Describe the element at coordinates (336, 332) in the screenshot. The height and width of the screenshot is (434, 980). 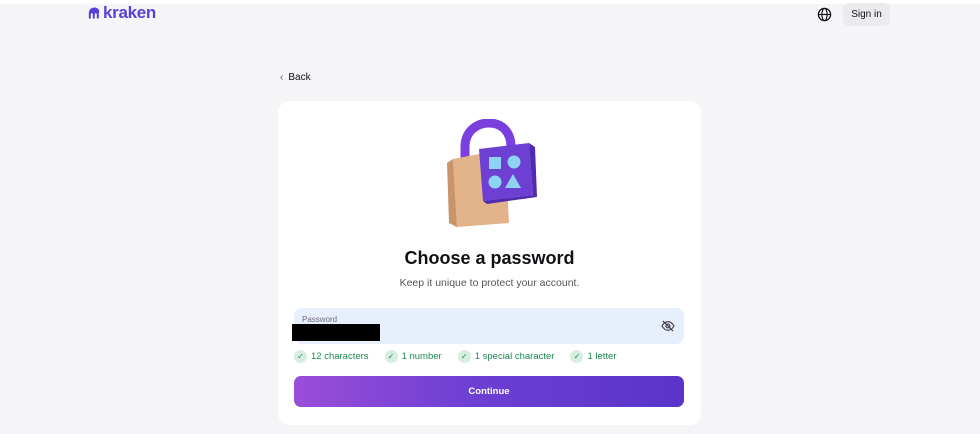
I see `password-input` at that location.